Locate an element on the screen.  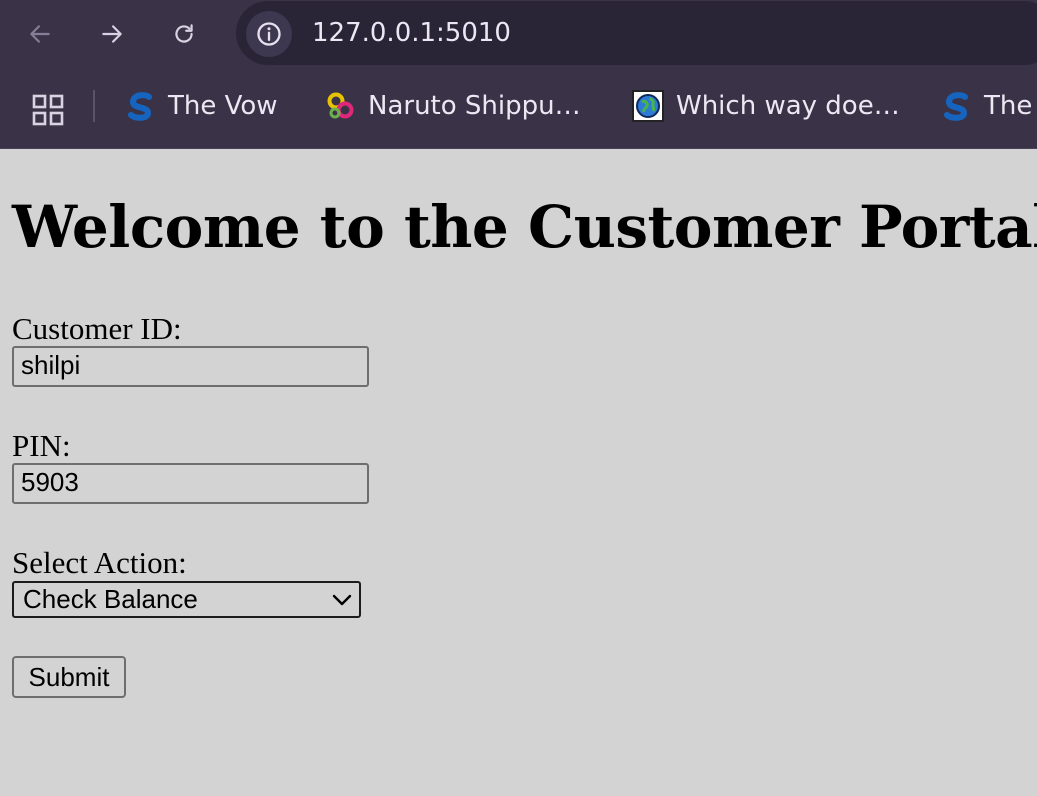
site-info-button is located at coordinates (269, 34).